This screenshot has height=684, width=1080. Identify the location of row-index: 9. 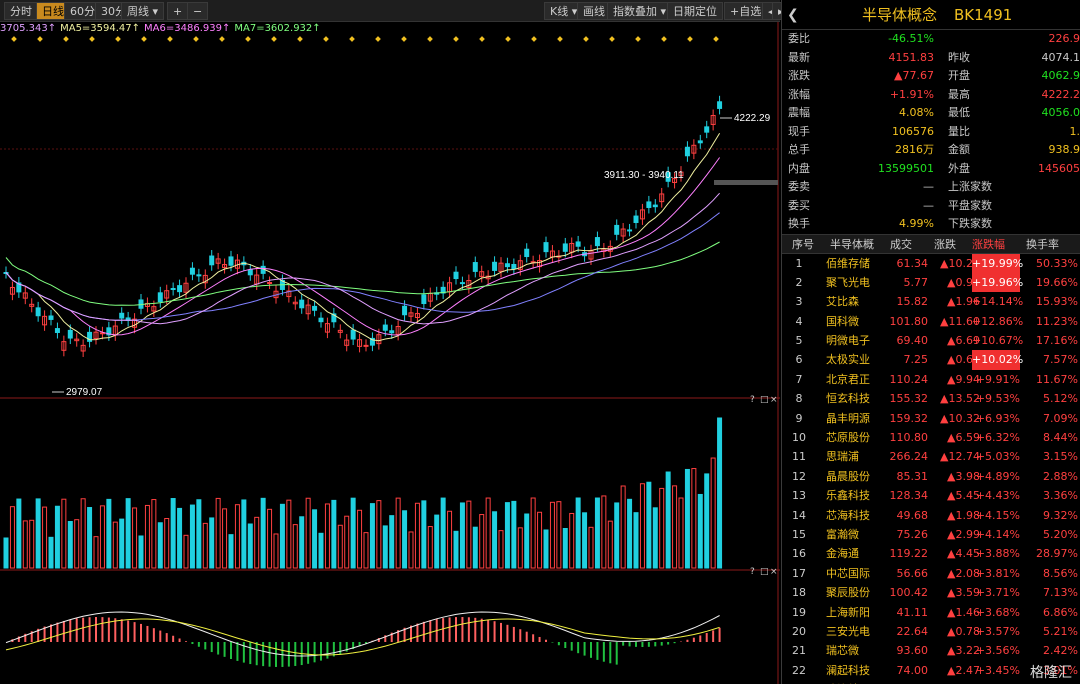
(799, 418).